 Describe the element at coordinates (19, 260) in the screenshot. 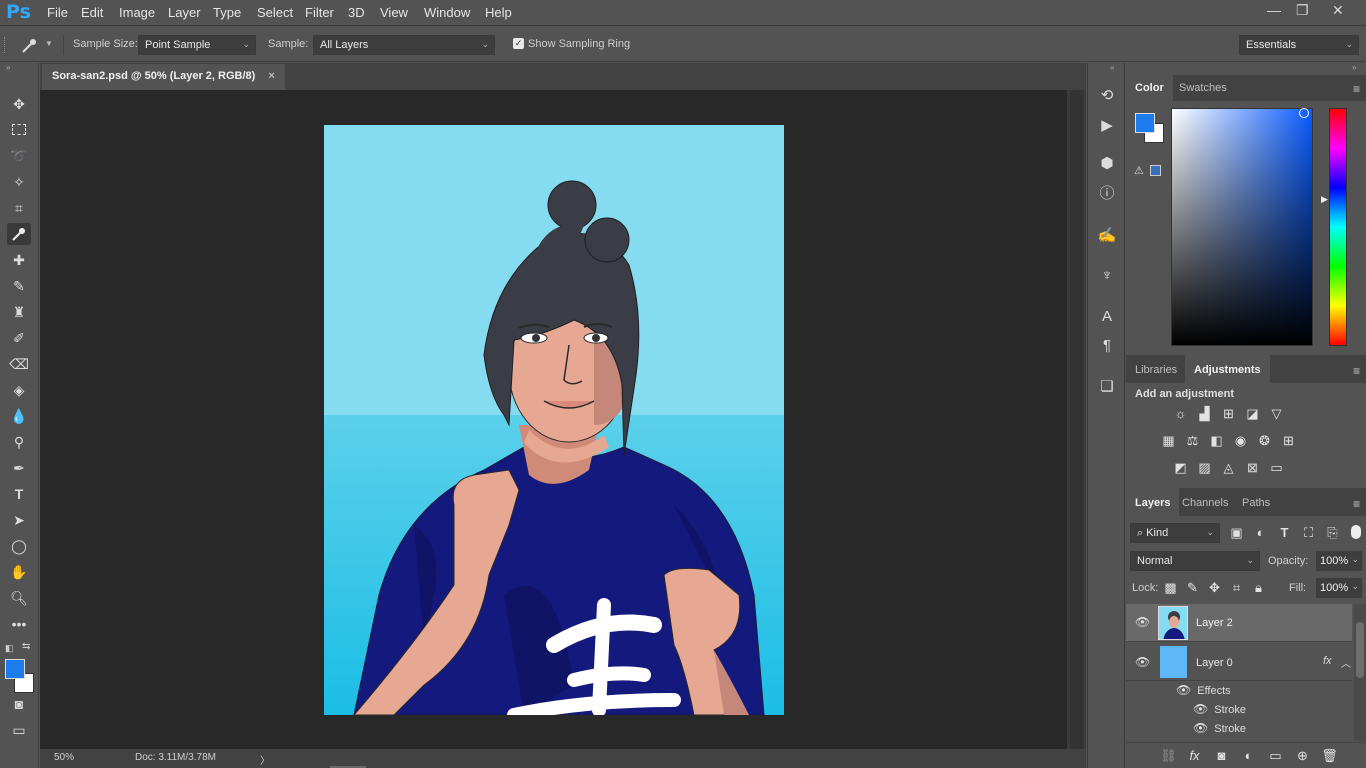

I see `healing-brush-tool-icon: ✚` at that location.